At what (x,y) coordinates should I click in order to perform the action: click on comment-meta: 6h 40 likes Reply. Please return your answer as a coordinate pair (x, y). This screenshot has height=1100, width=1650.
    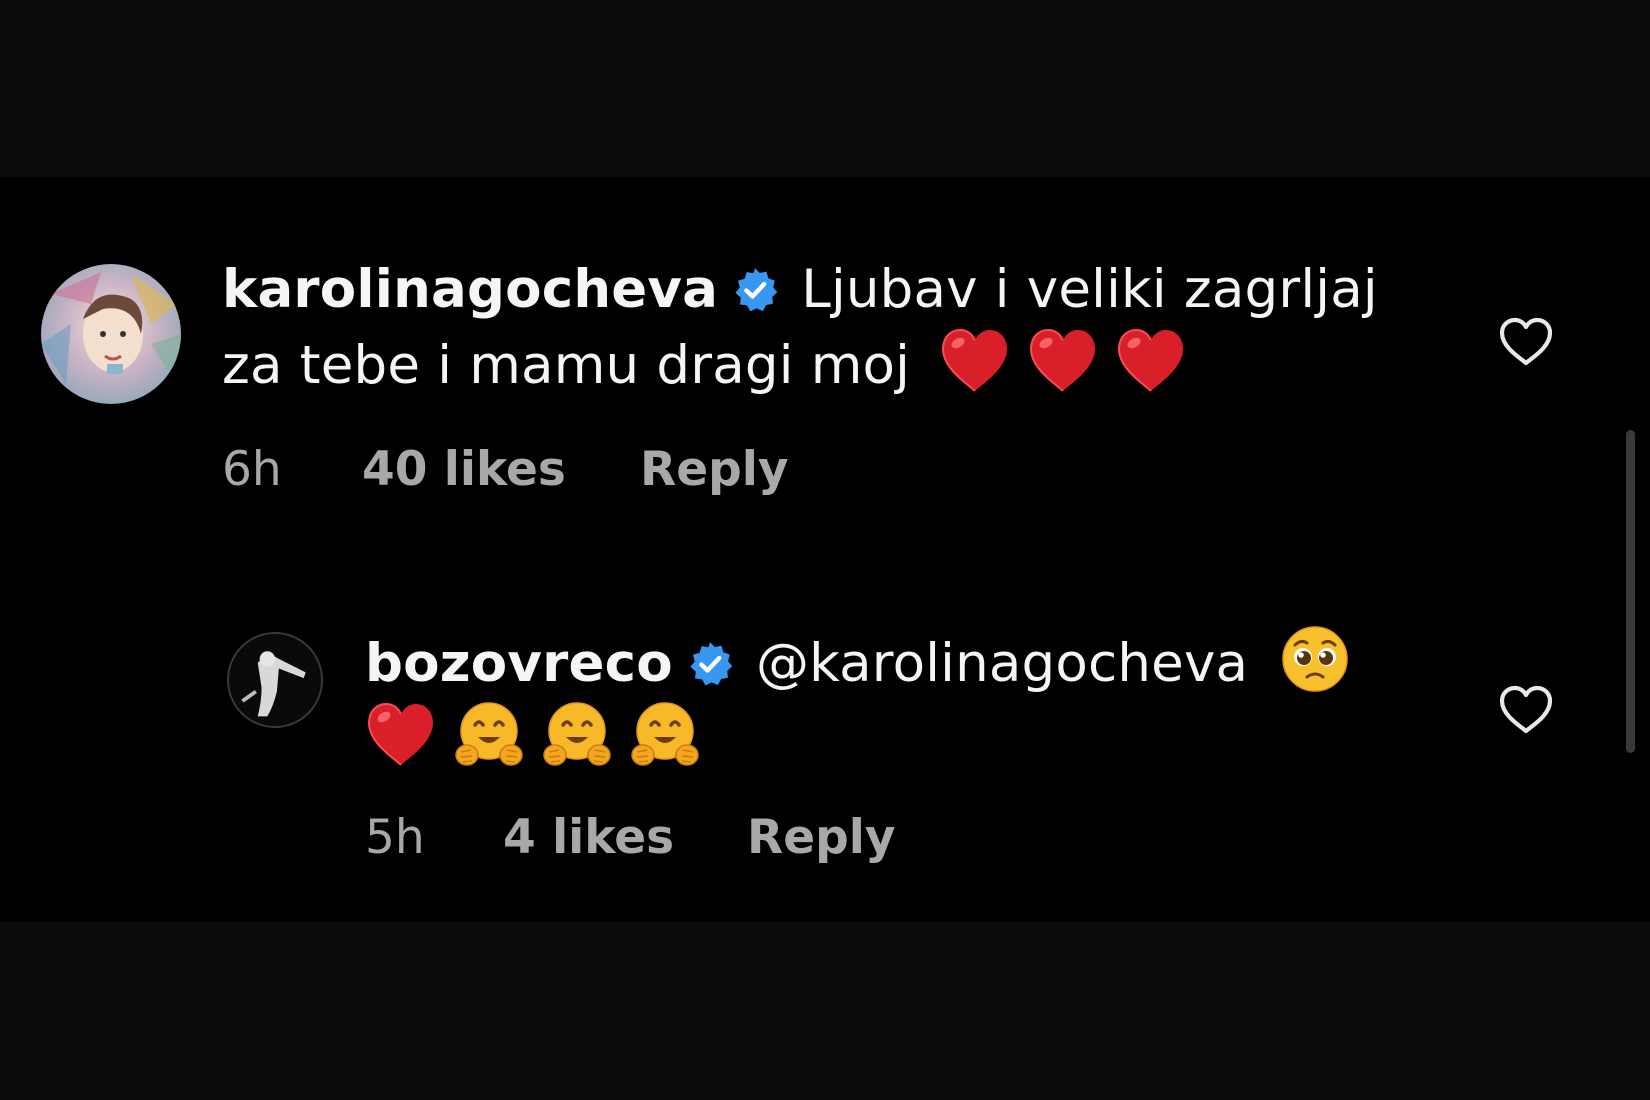
    Looking at the image, I should click on (672, 470).